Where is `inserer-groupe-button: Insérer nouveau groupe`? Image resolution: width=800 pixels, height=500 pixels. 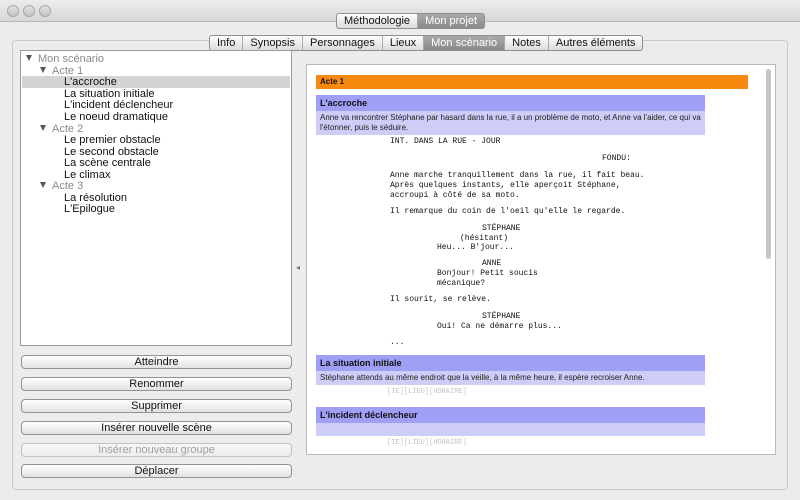
inserer-groupe-button: Insérer nouveau groupe is located at coordinates (156, 450).